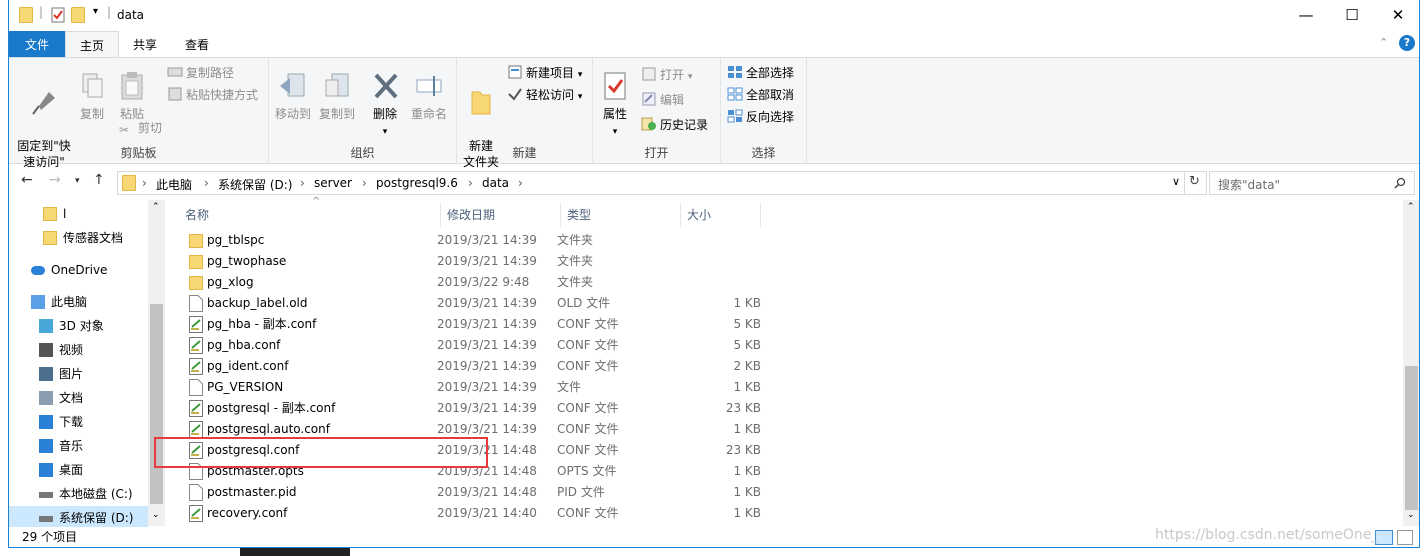  I want to click on nav-item: 音乐, so click(79, 446).